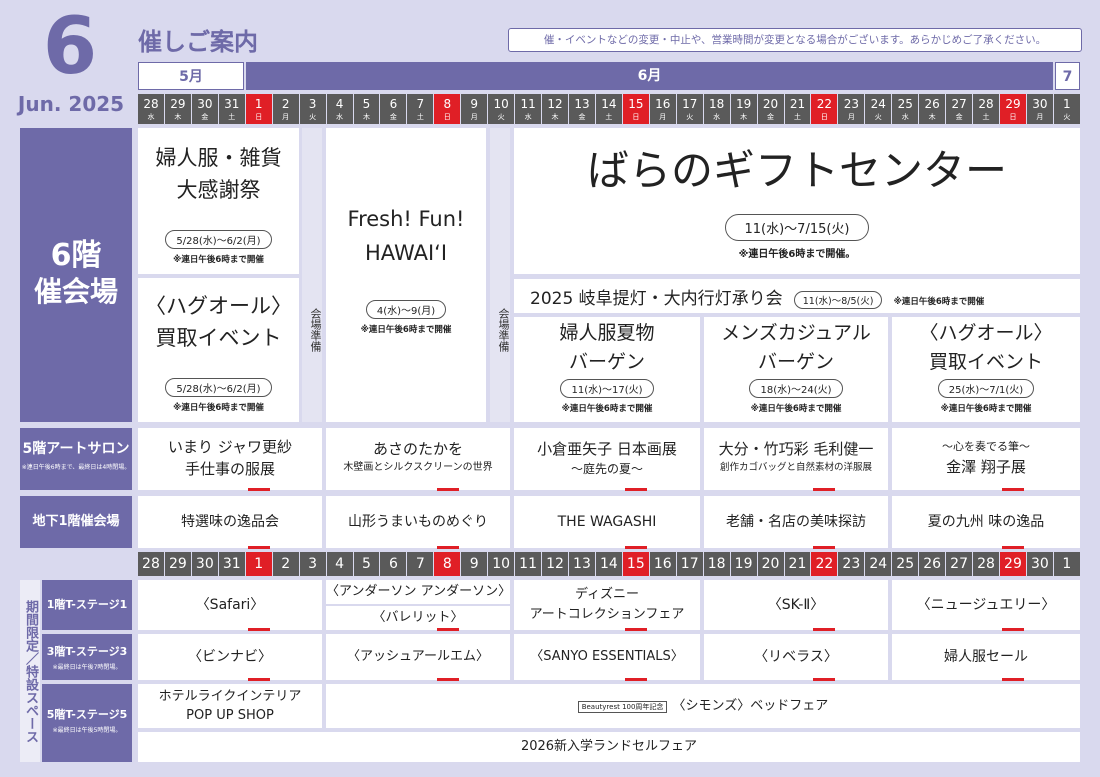 This screenshot has width=1100, height=777. What do you see at coordinates (87, 651) in the screenshot?
I see `stage3-title: 3階T-ステージ3` at bounding box center [87, 651].